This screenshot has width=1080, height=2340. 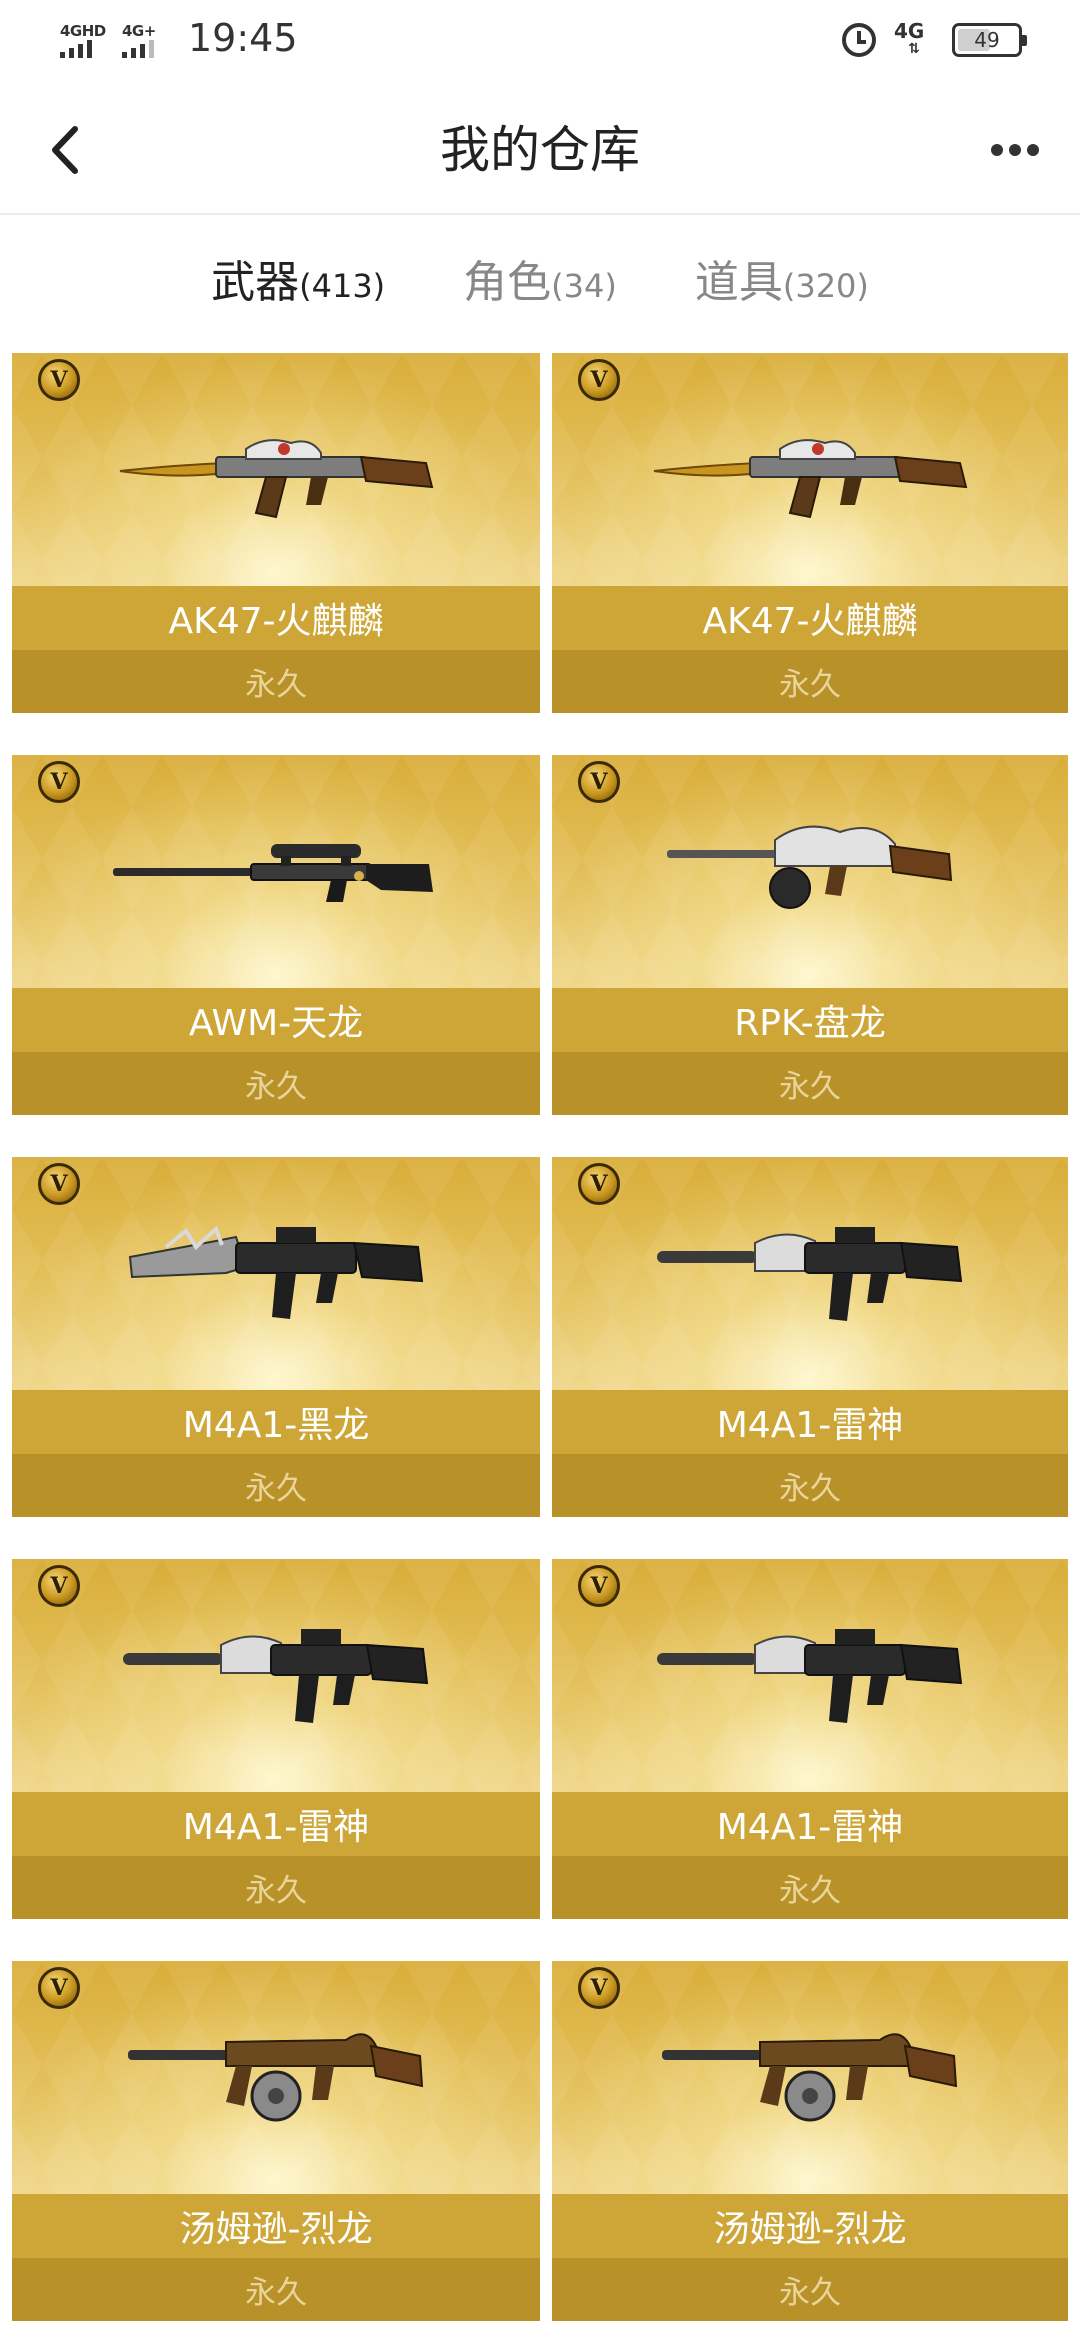 What do you see at coordinates (810, 1020) in the screenshot?
I see `item-name: RPK-盘龙` at bounding box center [810, 1020].